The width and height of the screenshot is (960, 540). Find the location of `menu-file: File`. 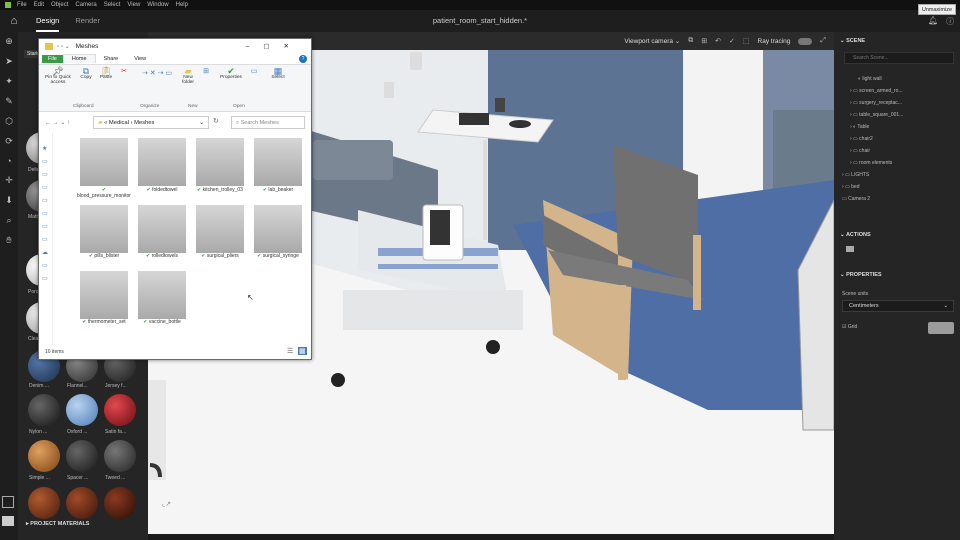

menu-file: File is located at coordinates (22, 5).